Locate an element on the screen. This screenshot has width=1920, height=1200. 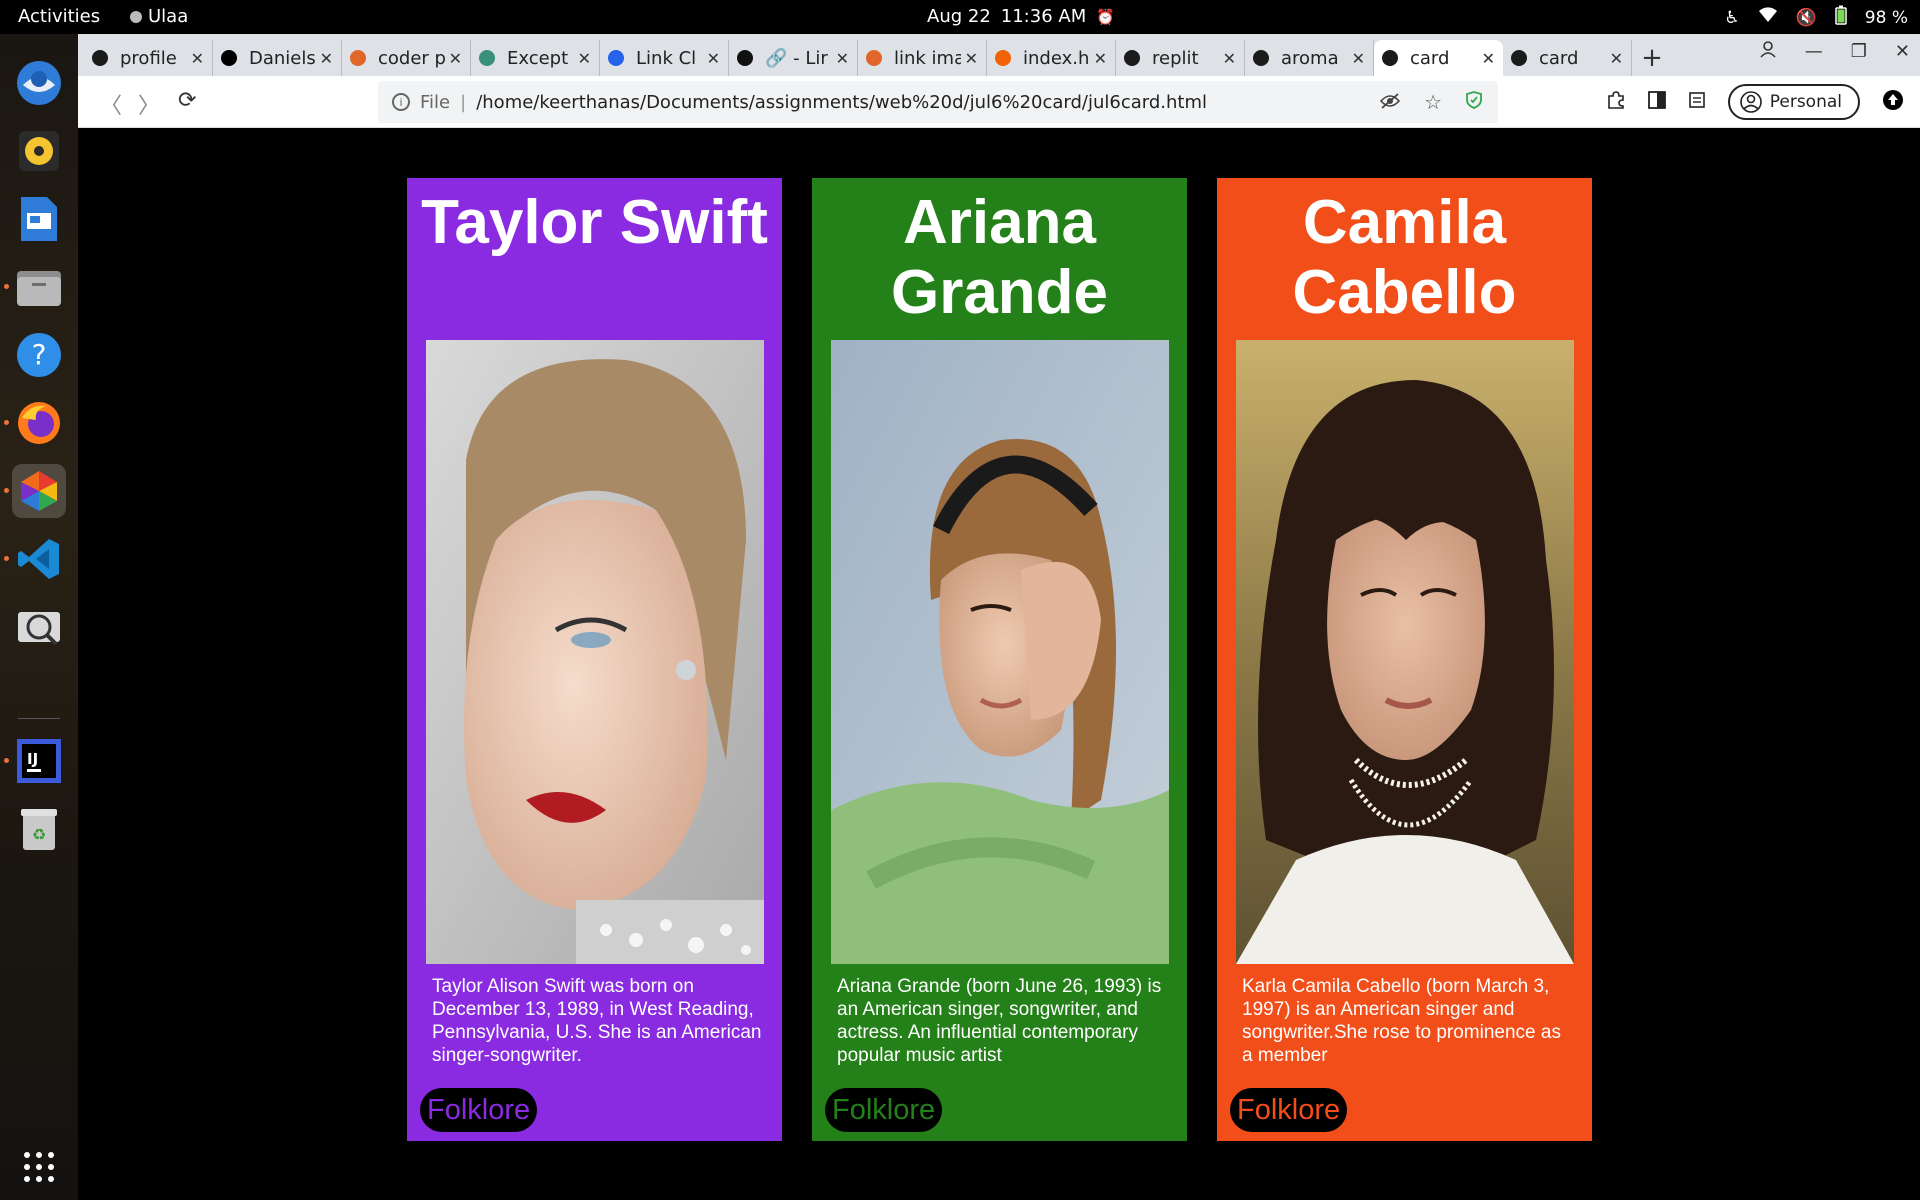
clock: Aug 22 11:36 AM ⏰ is located at coordinates (1021, 16).